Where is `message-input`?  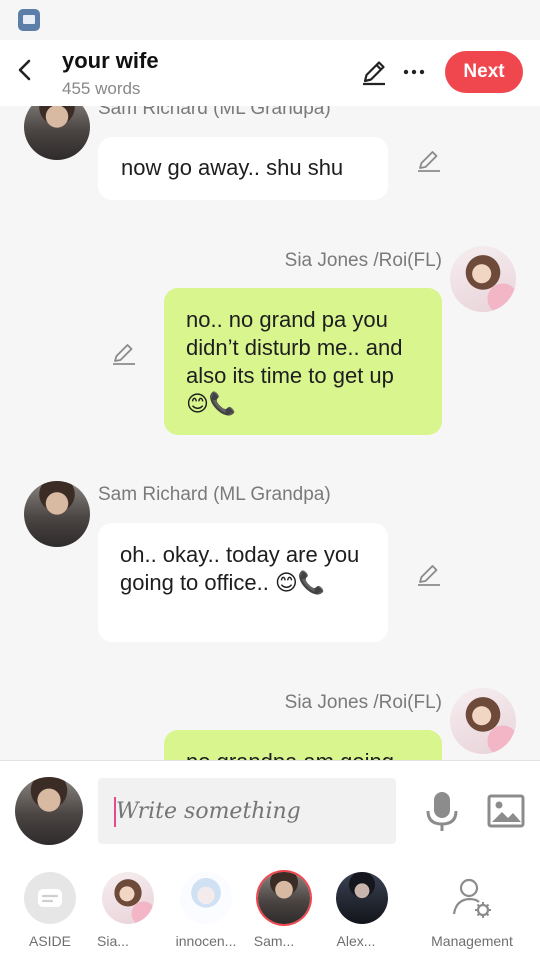 message-input is located at coordinates (247, 811).